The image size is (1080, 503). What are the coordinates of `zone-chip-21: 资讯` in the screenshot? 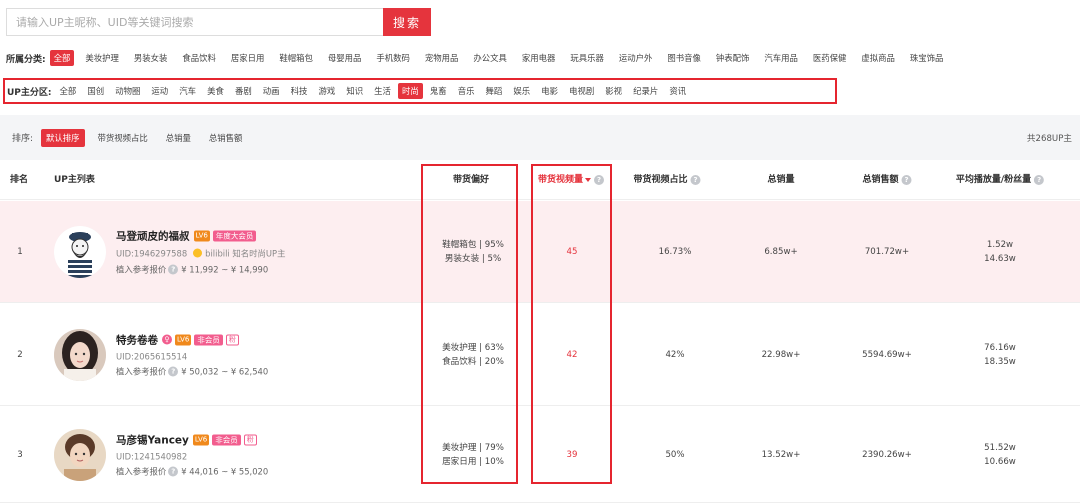 It's located at (677, 91).